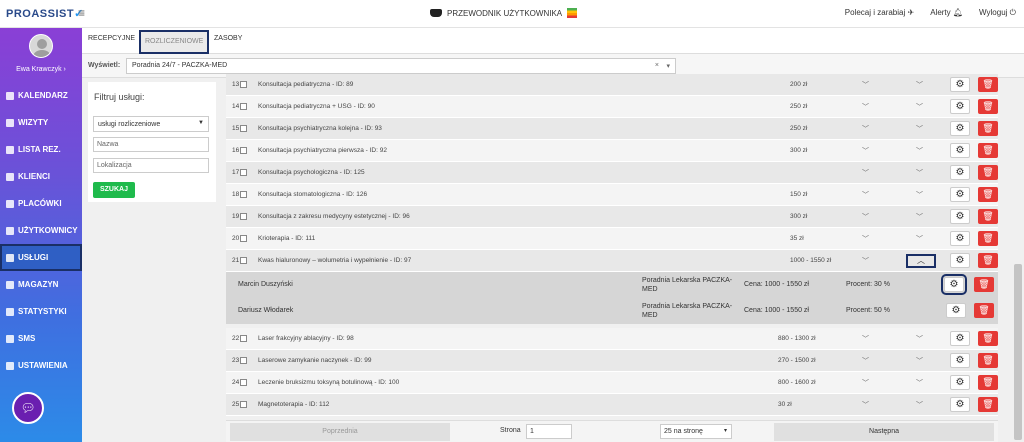  Describe the element at coordinates (549, 431) in the screenshot. I see `page-input: 1` at that location.